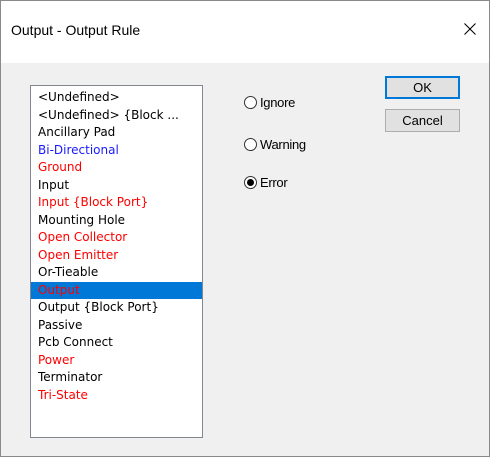 This screenshot has height=457, width=490. I want to click on list-item: Passive, so click(116, 326).